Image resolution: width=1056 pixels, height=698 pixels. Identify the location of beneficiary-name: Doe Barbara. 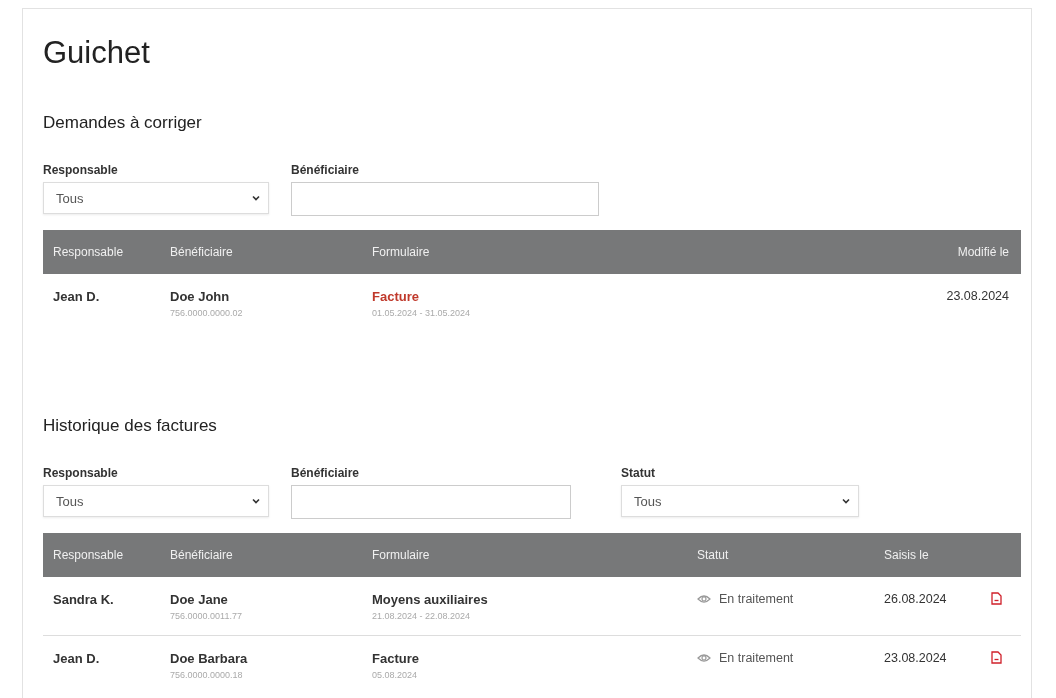
(209, 658).